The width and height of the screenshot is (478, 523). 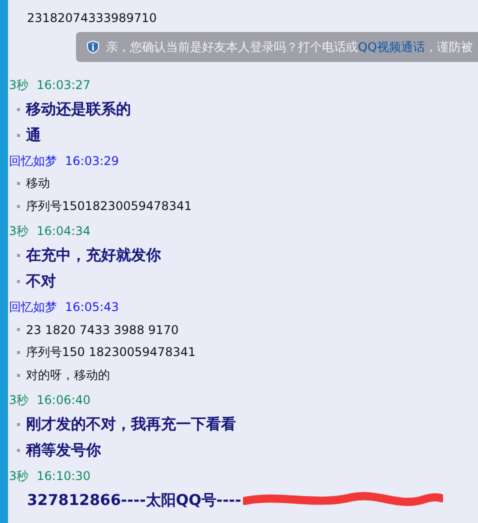 What do you see at coordinates (232, 47) in the screenshot?
I see `notice-text: 亲，您确认当前是好友本人登录吗？打个电话或` at bounding box center [232, 47].